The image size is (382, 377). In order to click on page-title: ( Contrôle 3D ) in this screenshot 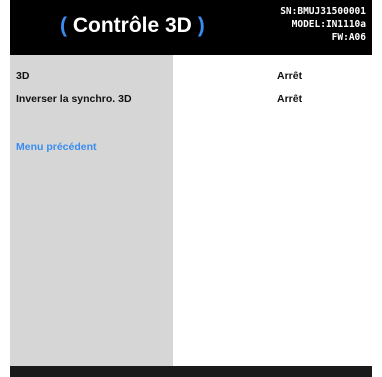, I will do `click(132, 26)`.